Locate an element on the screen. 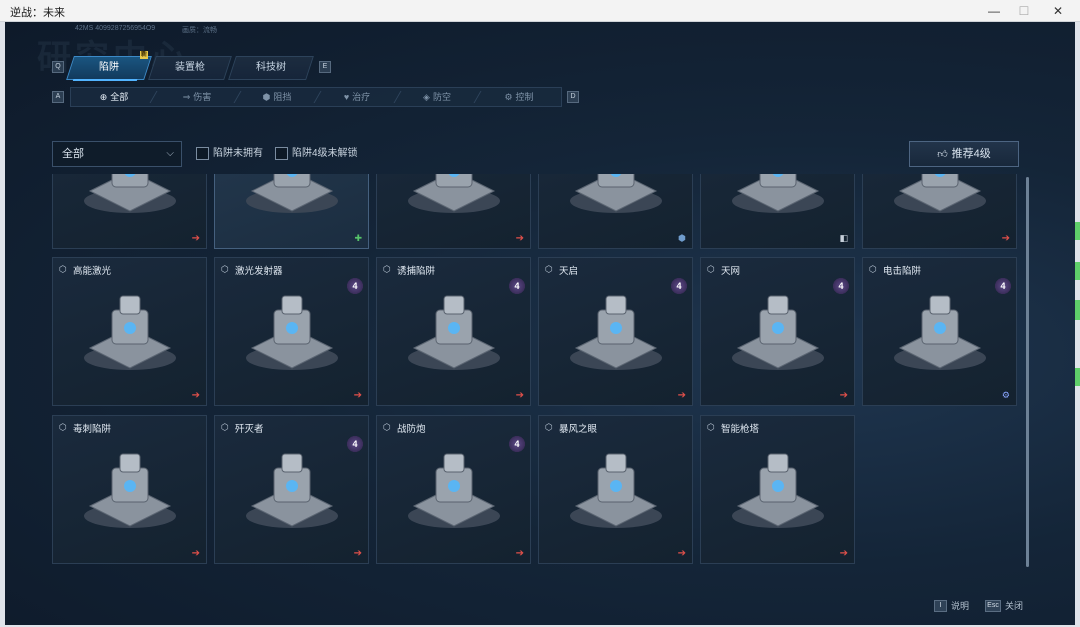  subtab-damage: ⇒ 伤害 is located at coordinates (197, 97).